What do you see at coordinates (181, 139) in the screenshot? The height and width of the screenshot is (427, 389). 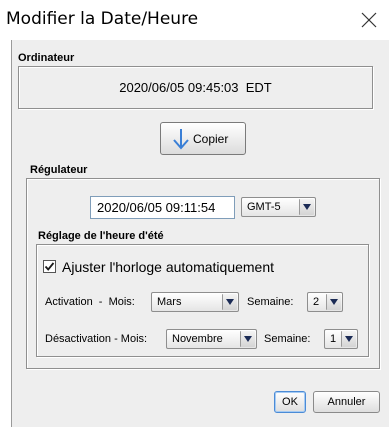 I see `down-arrow-icon` at bounding box center [181, 139].